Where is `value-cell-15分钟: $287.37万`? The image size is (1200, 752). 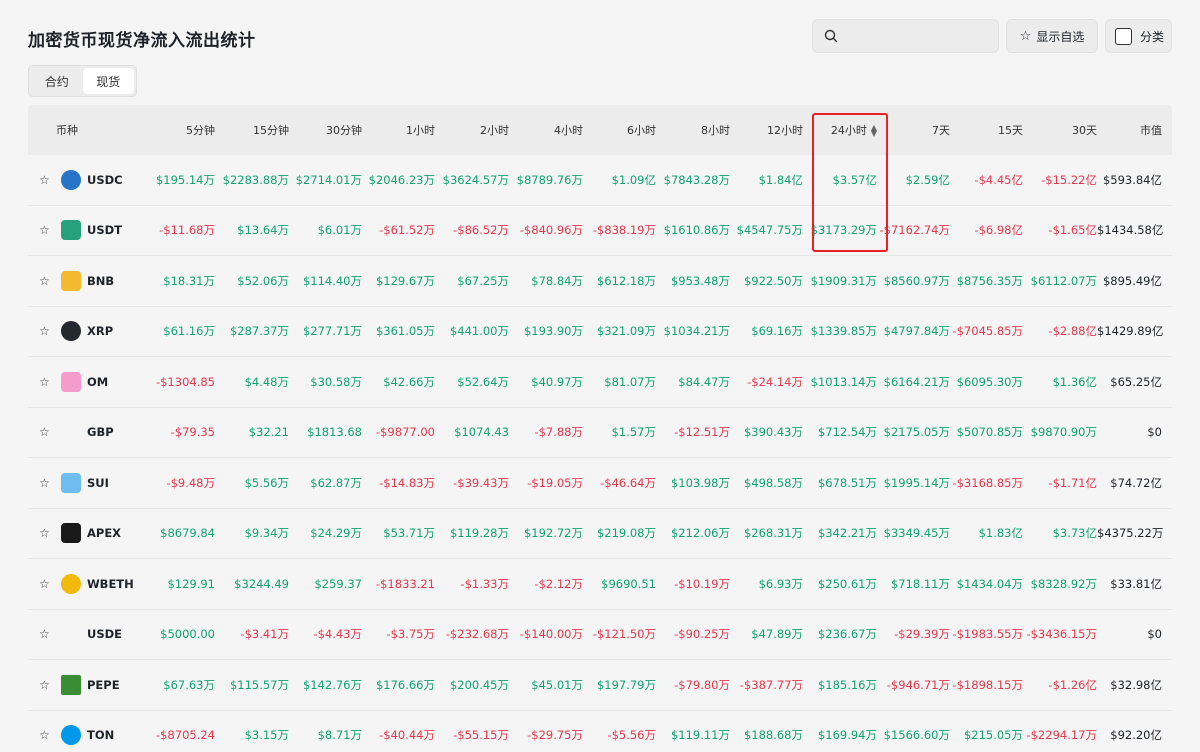
value-cell-15分钟: $287.37万 is located at coordinates (259, 331).